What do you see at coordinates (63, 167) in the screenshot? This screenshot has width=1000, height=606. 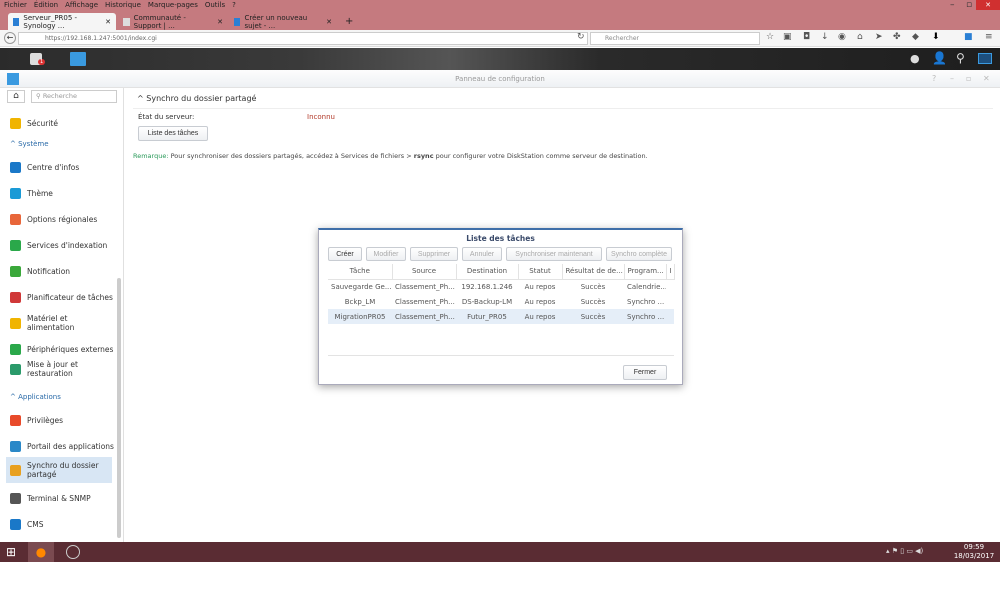 I see `sidebar-item: Centre d'infos` at bounding box center [63, 167].